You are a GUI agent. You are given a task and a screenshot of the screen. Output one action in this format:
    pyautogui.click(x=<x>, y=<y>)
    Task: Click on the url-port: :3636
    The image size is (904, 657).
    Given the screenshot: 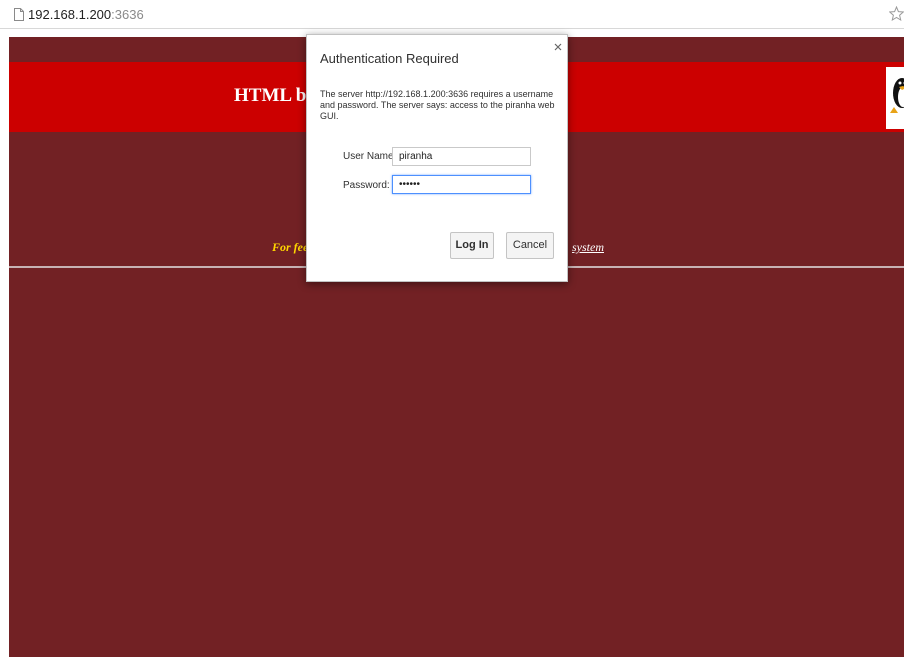 What is the action you would take?
    pyautogui.click(x=127, y=14)
    